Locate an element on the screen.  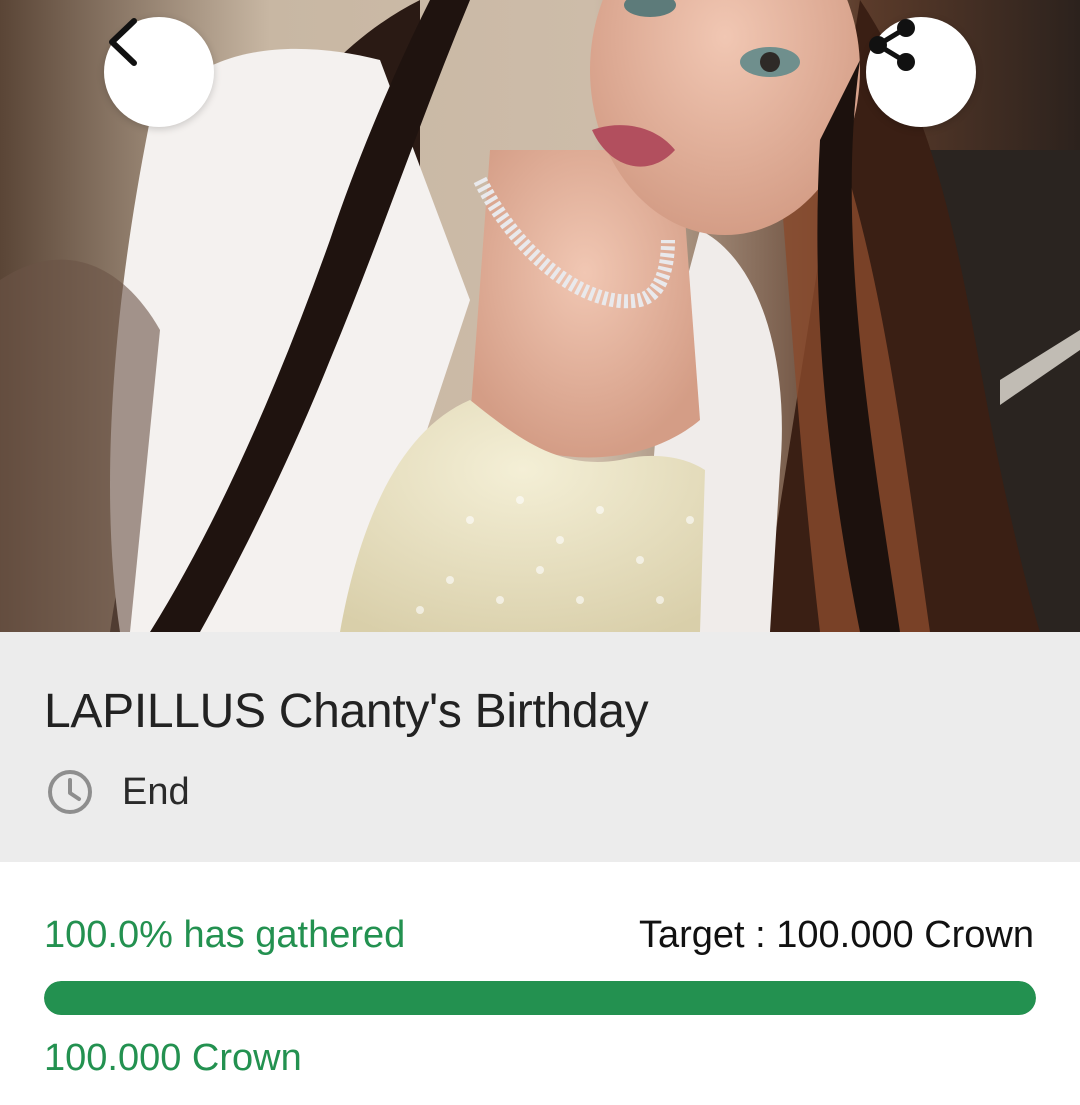
event-status-row: End is located at coordinates (118, 792).